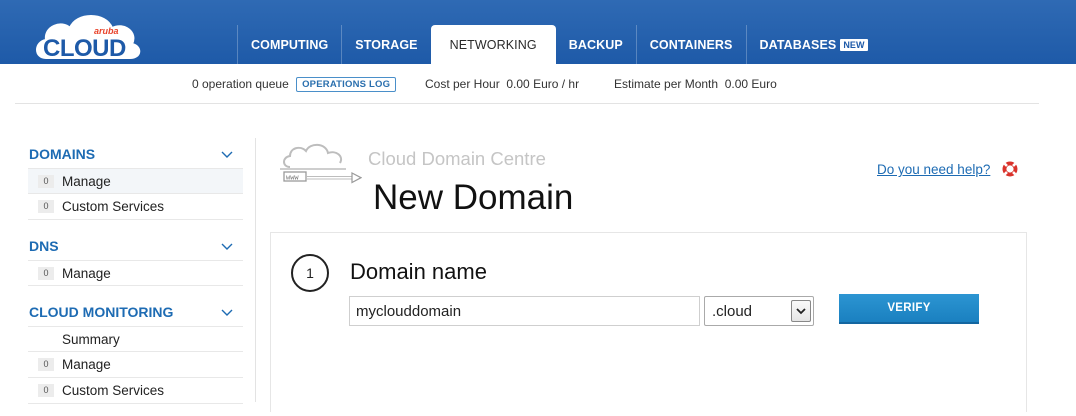  What do you see at coordinates (84, 48) in the screenshot?
I see `logo-wordmark: CLOUD` at bounding box center [84, 48].